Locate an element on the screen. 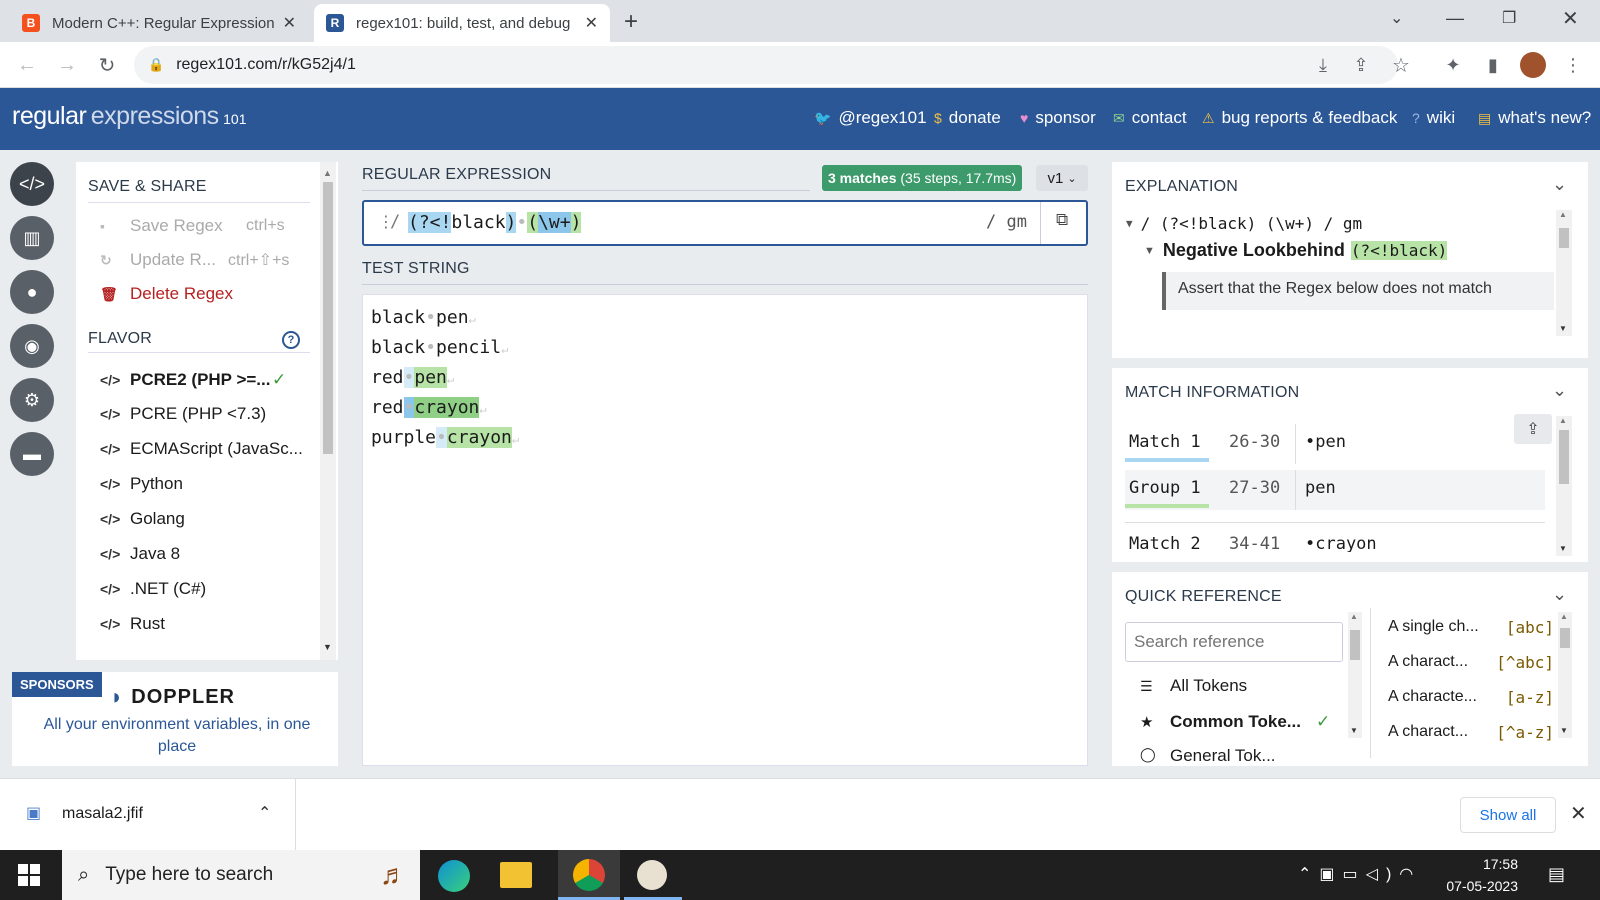  url-bar: 🔒 regex101.com/r/kG52j4/1 is located at coordinates (766, 65).